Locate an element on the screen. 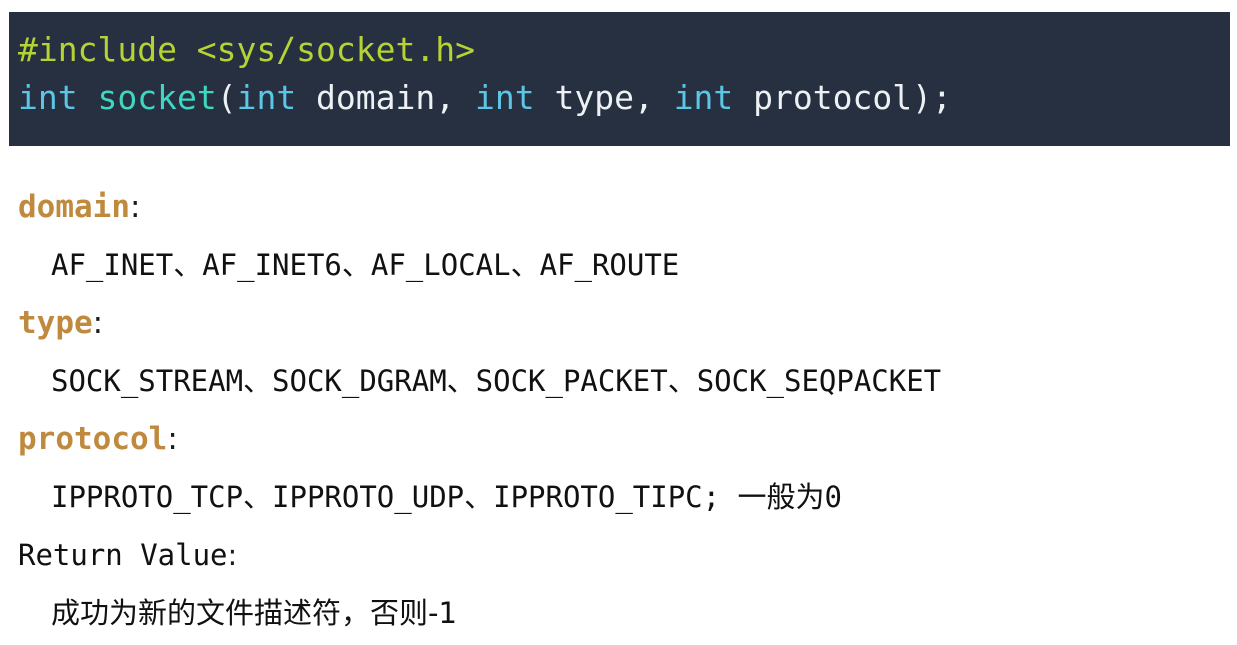 The width and height of the screenshot is (1237, 645). function-name: socket is located at coordinates (157, 97).